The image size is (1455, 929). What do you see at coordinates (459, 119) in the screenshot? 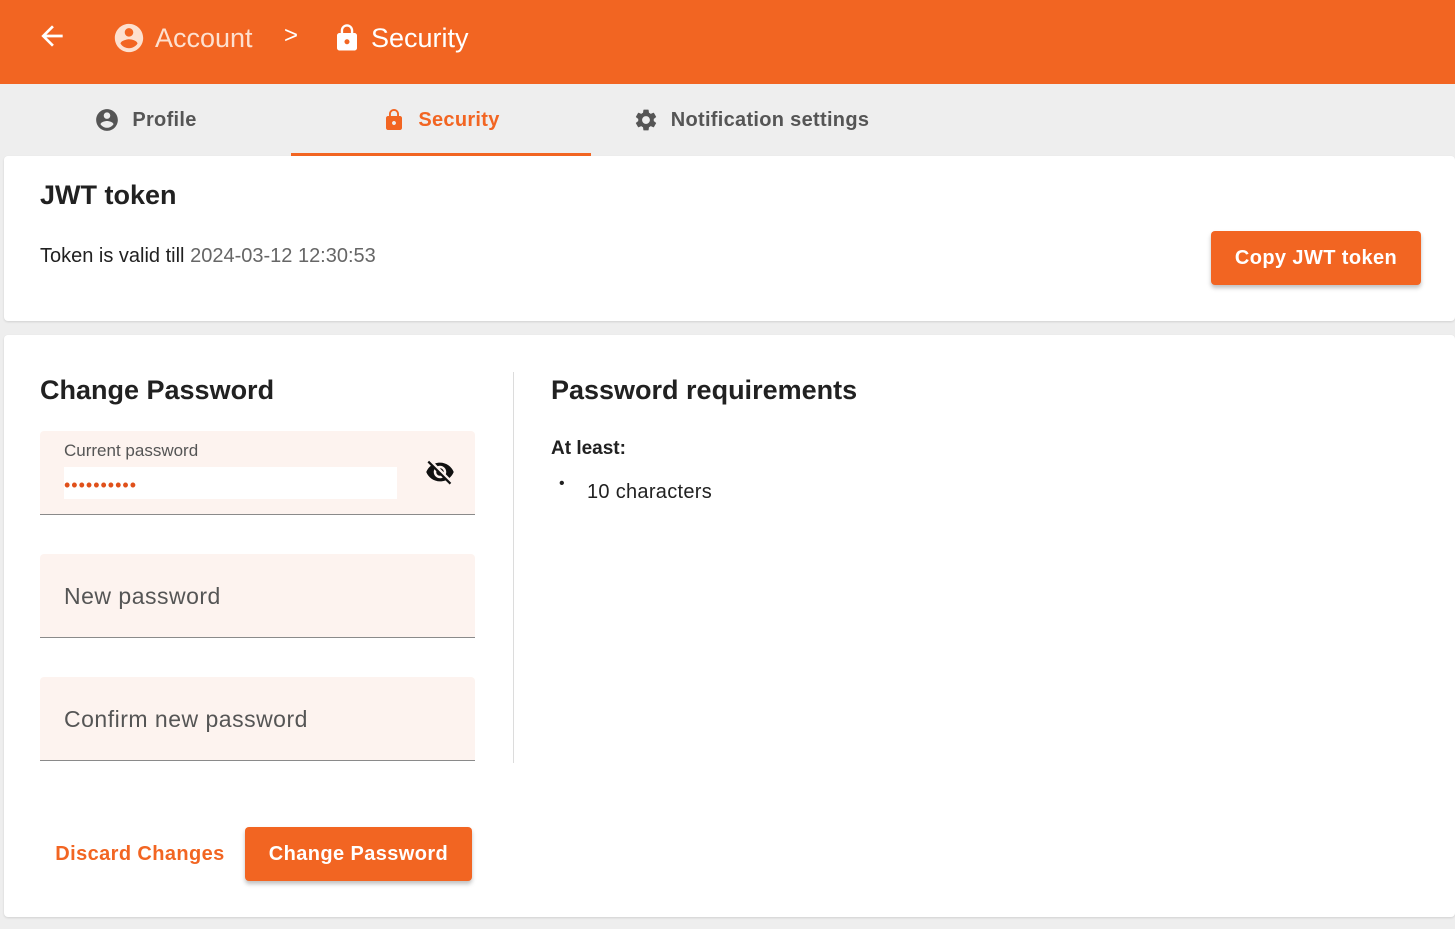
I see `tab-security-label: Security` at bounding box center [459, 119].